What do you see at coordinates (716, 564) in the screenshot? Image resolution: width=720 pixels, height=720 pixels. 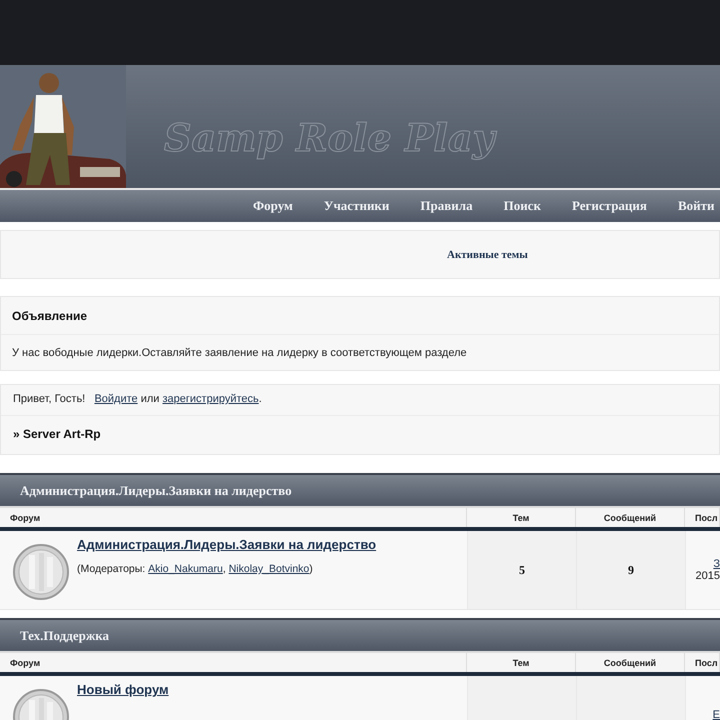 I see `last-post-link: З` at bounding box center [716, 564].